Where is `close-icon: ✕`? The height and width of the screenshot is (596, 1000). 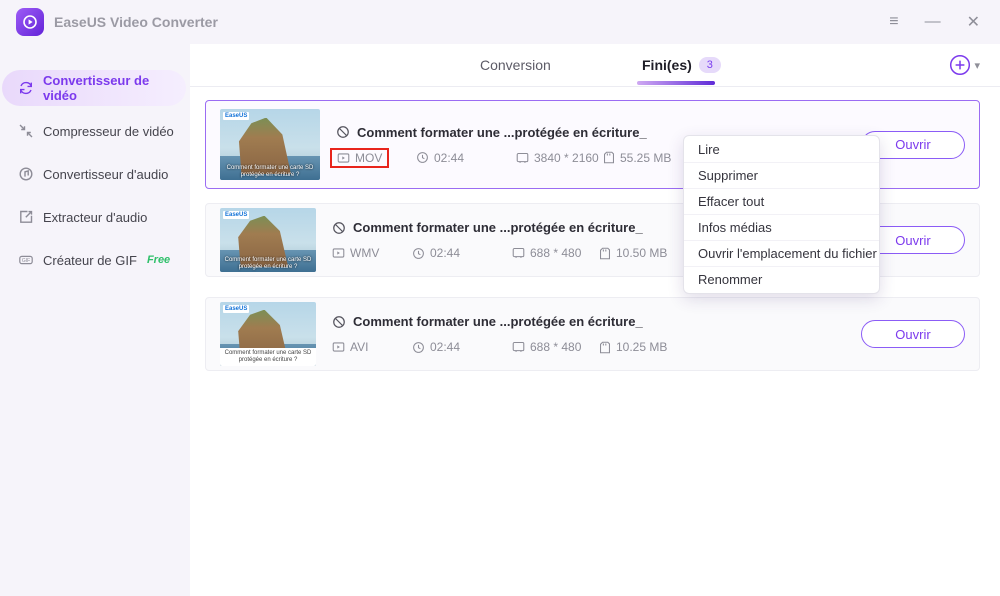
close-icon: ✕ is located at coordinates (973, 22).